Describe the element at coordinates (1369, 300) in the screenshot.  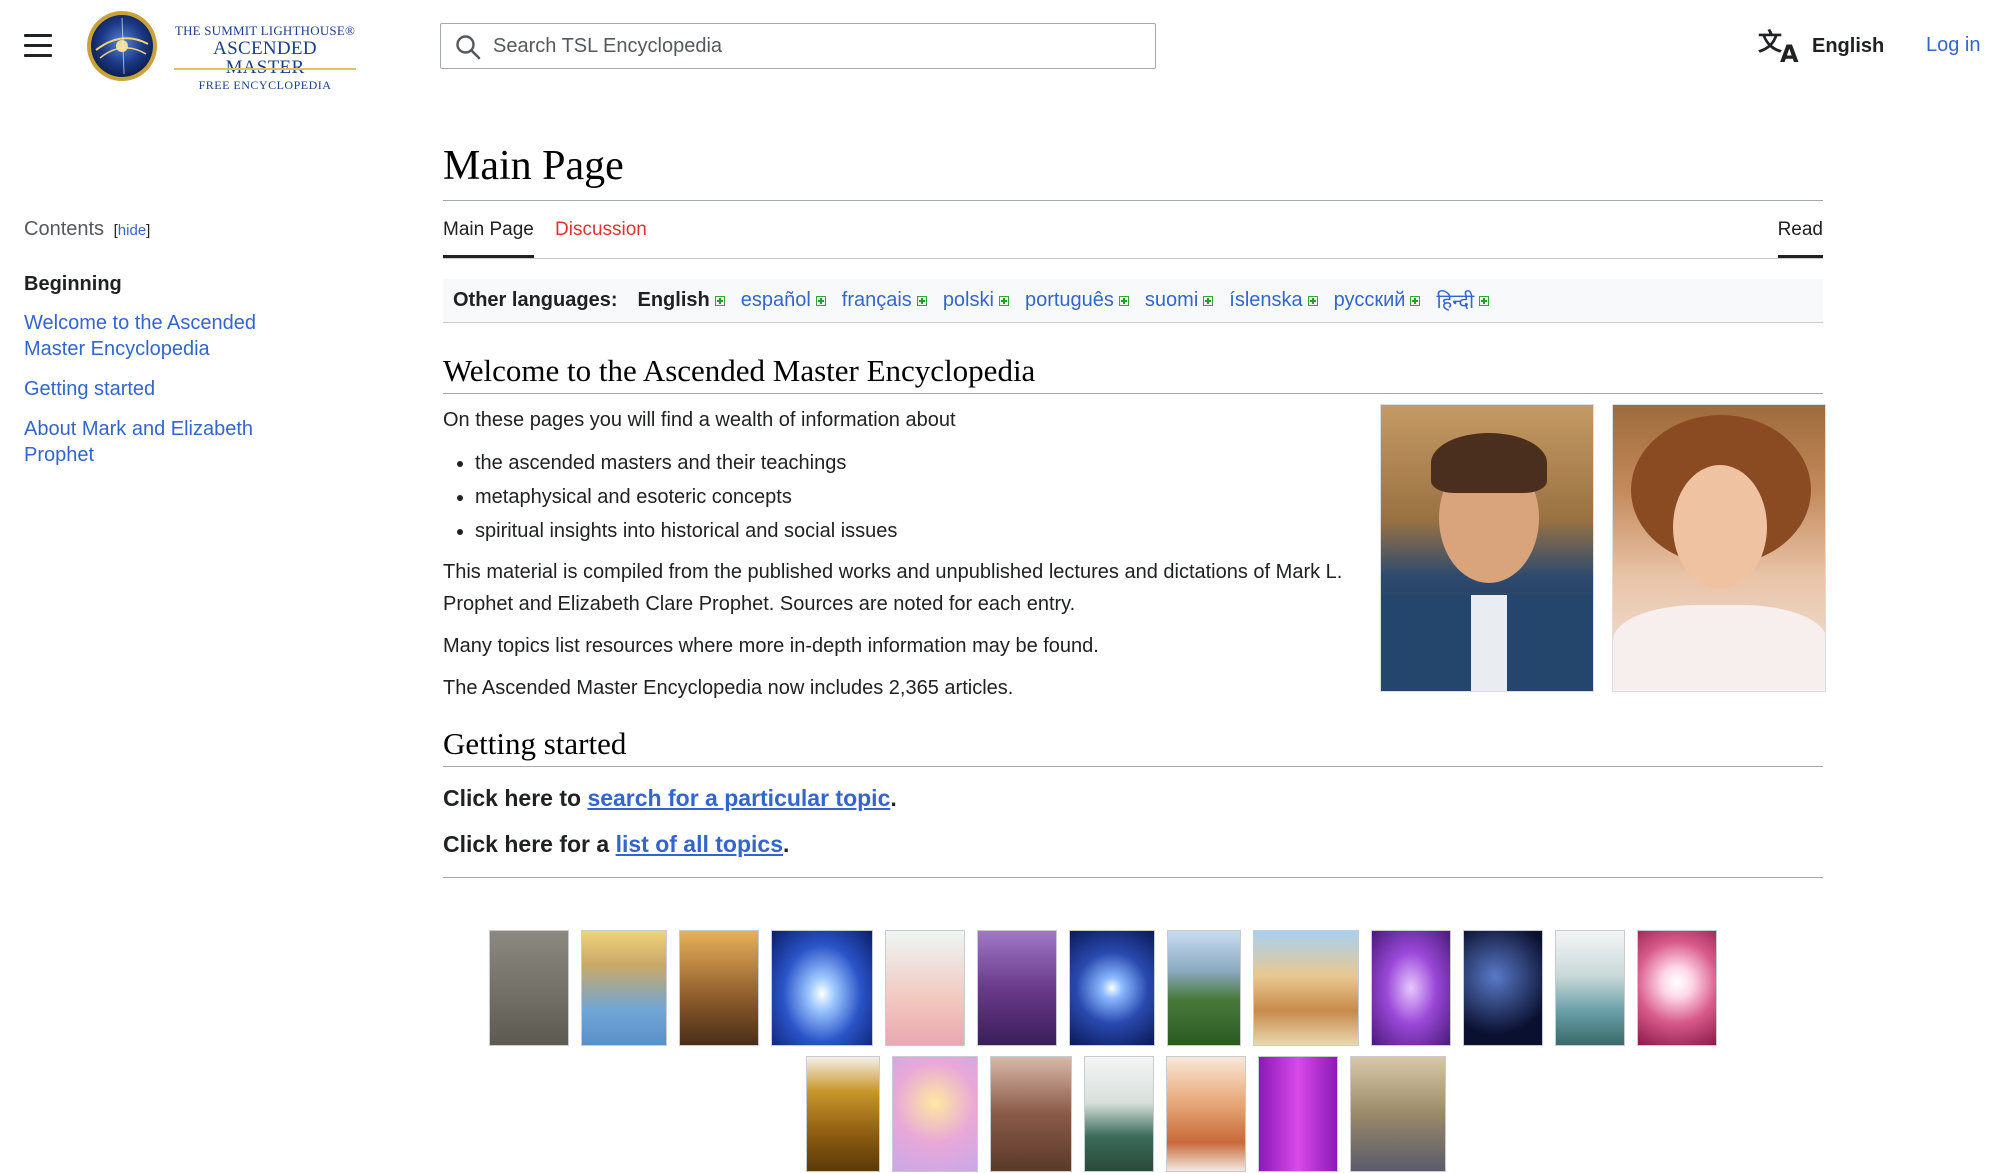
I see `language-name: русский` at that location.